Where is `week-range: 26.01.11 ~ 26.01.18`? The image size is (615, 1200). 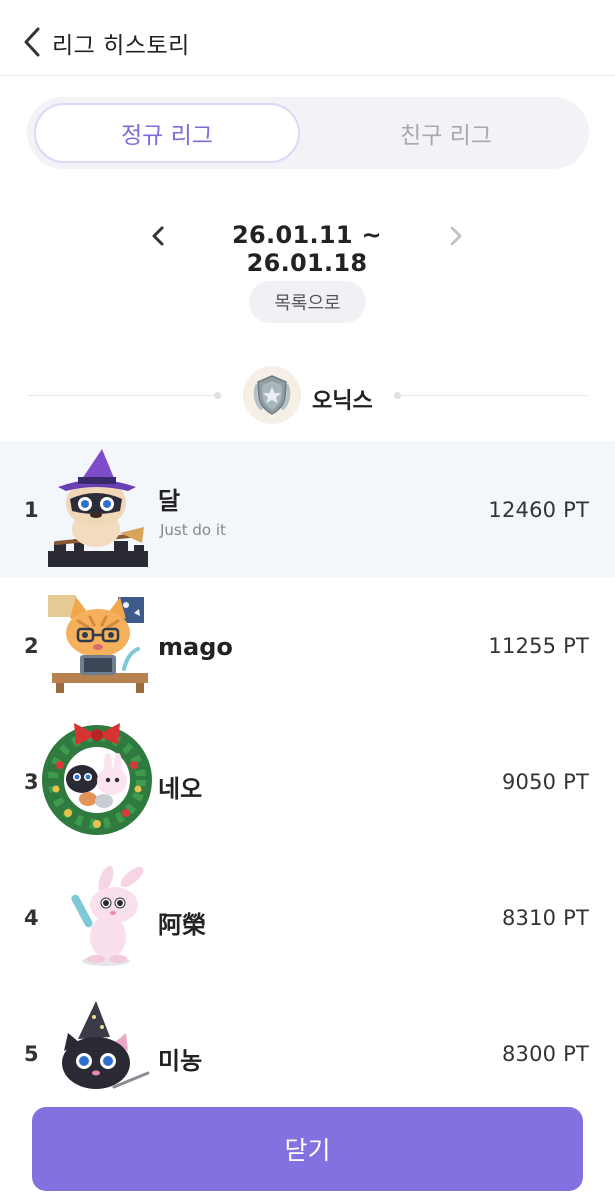 week-range: 26.01.11 ~ 26.01.18 is located at coordinates (307, 249).